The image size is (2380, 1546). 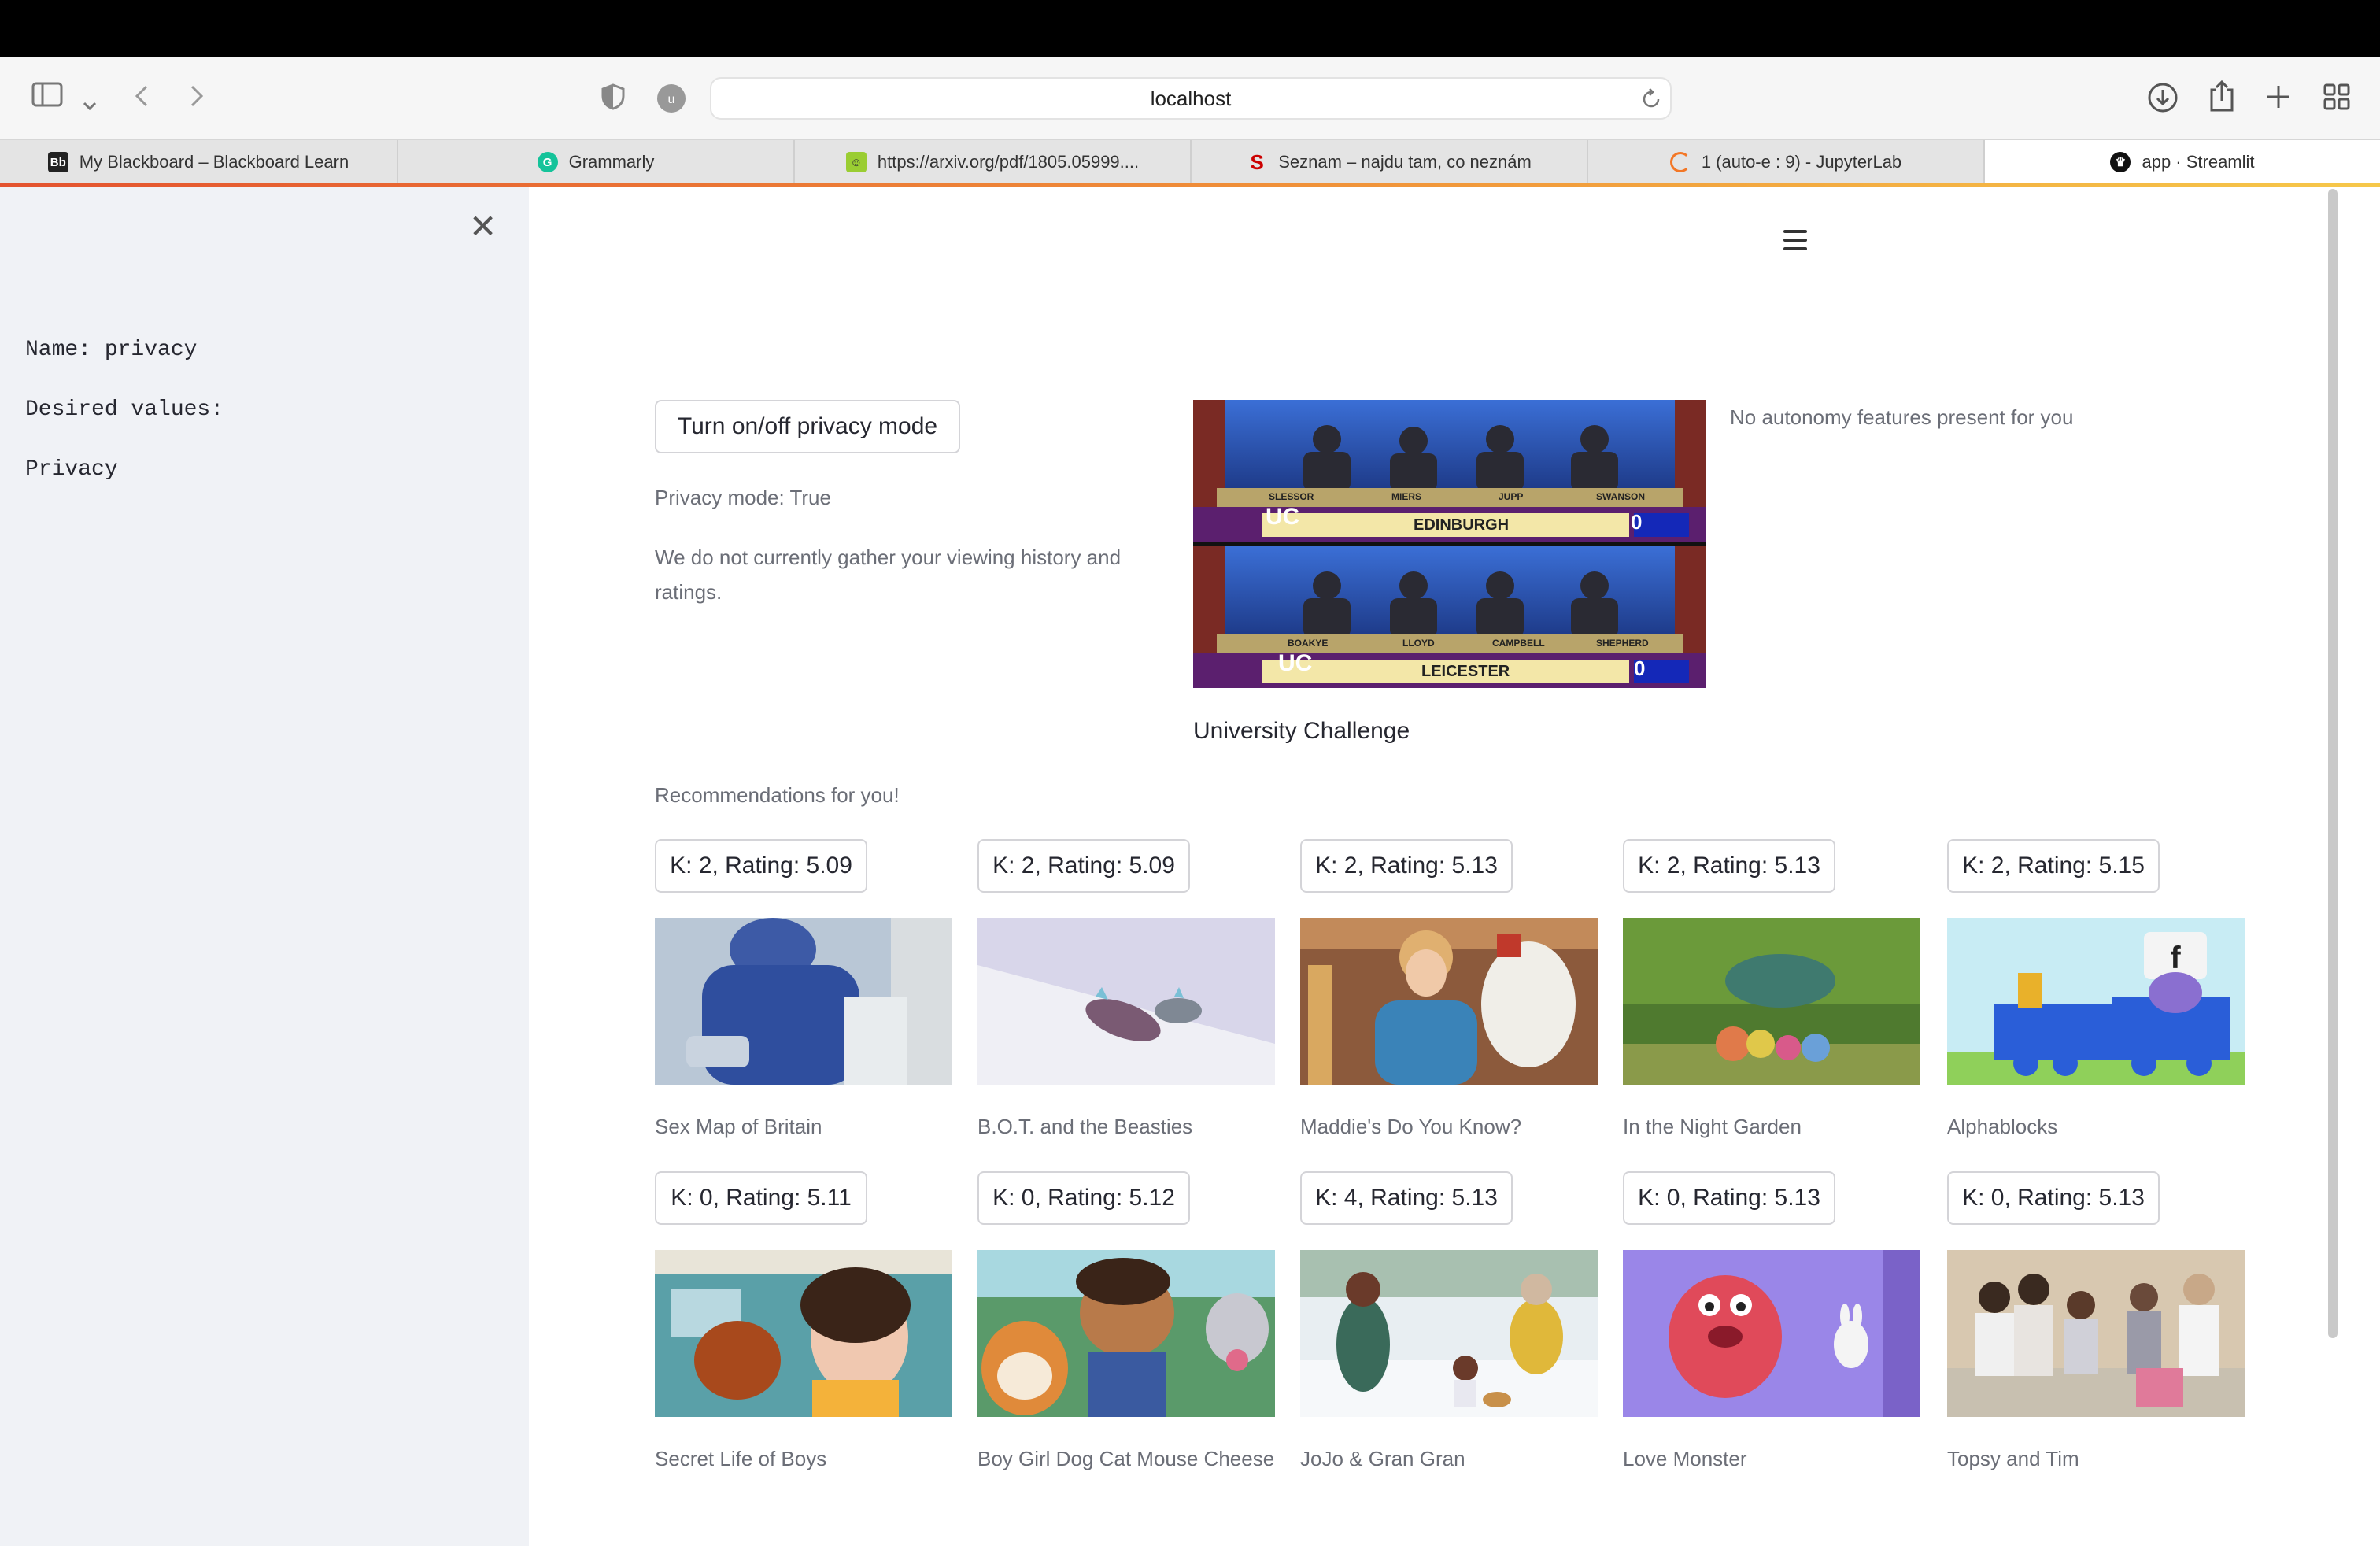 I want to click on autonomy-note: No autonomy features present for you, so click(x=1902, y=417).